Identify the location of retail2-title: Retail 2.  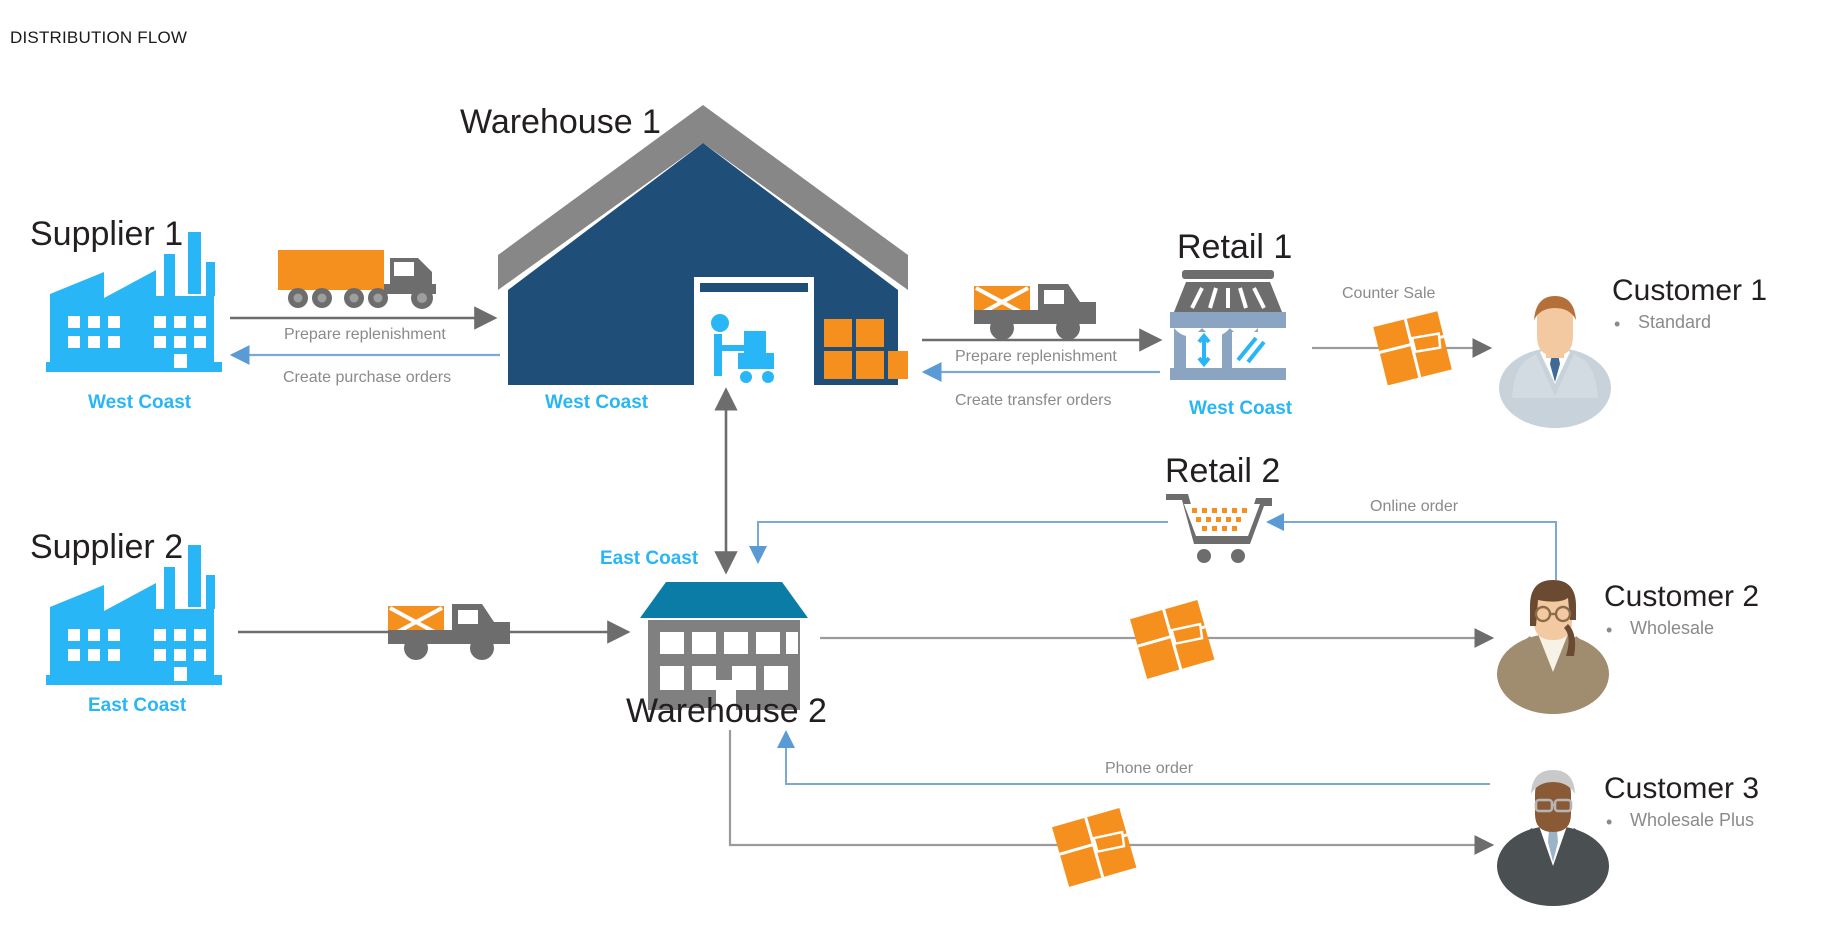
(1223, 471).